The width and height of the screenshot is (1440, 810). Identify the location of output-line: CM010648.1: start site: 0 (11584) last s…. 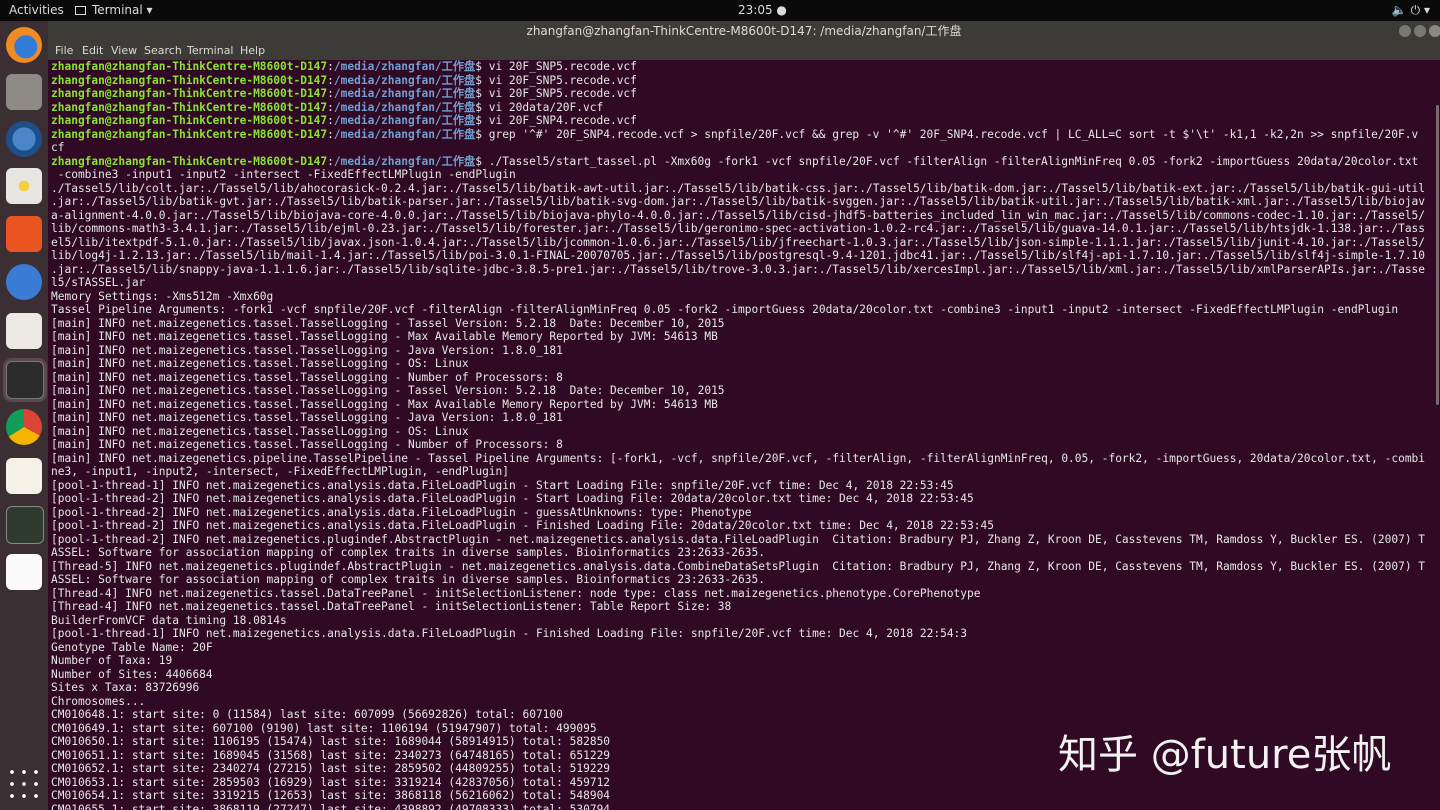
(738, 715).